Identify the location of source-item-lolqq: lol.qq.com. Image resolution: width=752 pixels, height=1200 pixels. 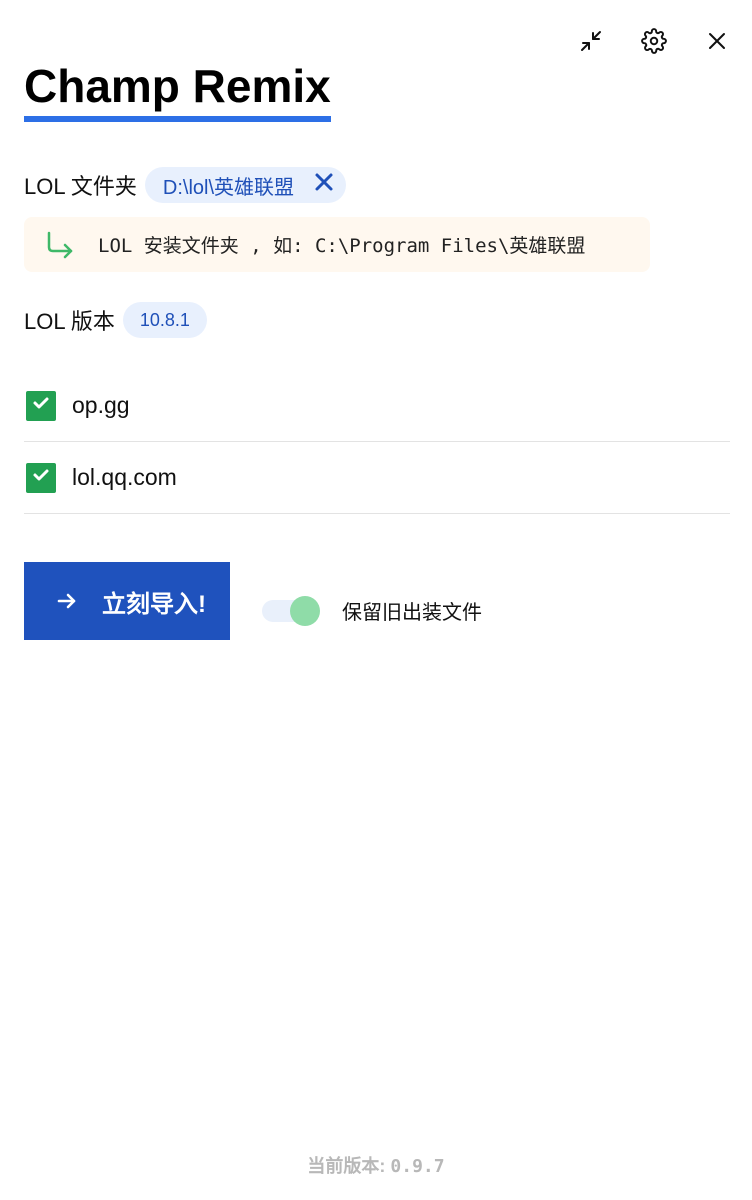
(377, 478).